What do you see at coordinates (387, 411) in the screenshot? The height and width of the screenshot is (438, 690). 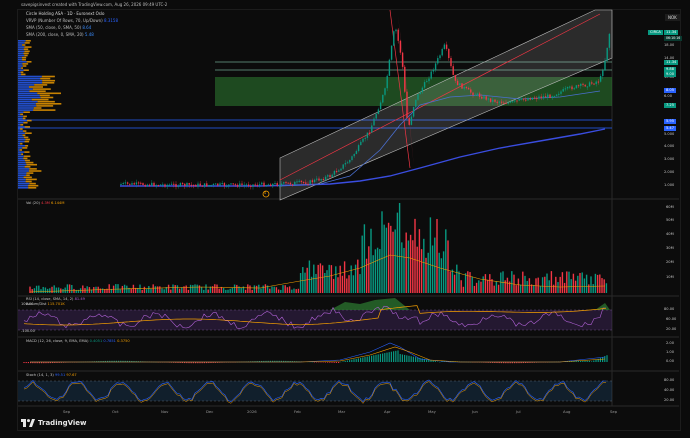 I see `time-axis-label: Apr` at bounding box center [387, 411].